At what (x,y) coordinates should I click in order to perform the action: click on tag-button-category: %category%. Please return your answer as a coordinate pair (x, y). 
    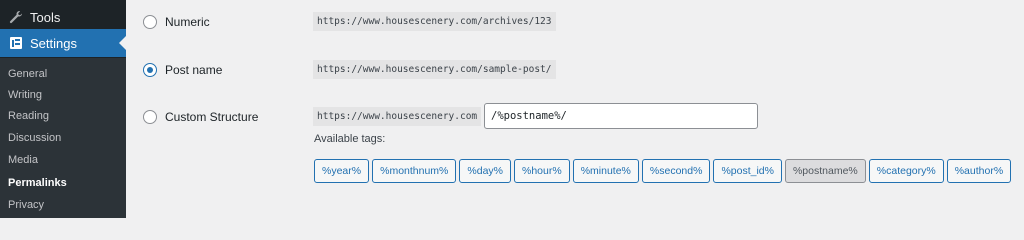
    Looking at the image, I should click on (906, 171).